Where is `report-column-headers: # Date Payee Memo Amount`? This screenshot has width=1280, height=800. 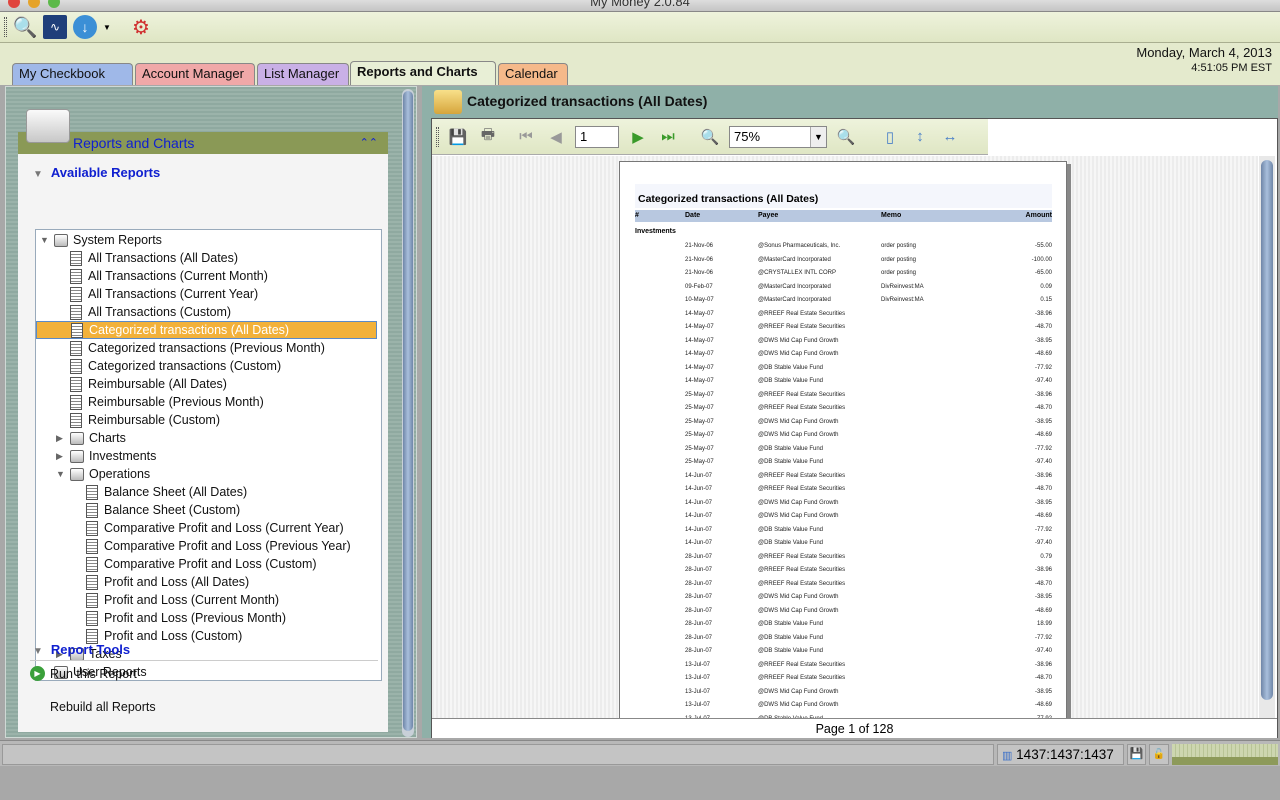
report-column-headers: # Date Payee Memo Amount is located at coordinates (843, 216).